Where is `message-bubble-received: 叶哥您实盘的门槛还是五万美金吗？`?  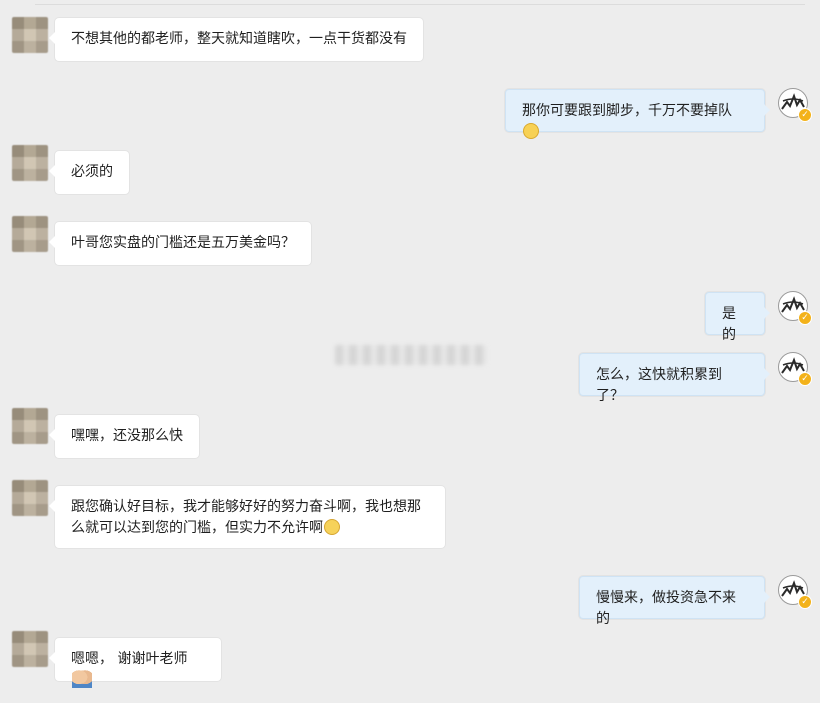
message-bubble-received: 叶哥您实盘的门槛还是五万美金吗？ is located at coordinates (180, 243).